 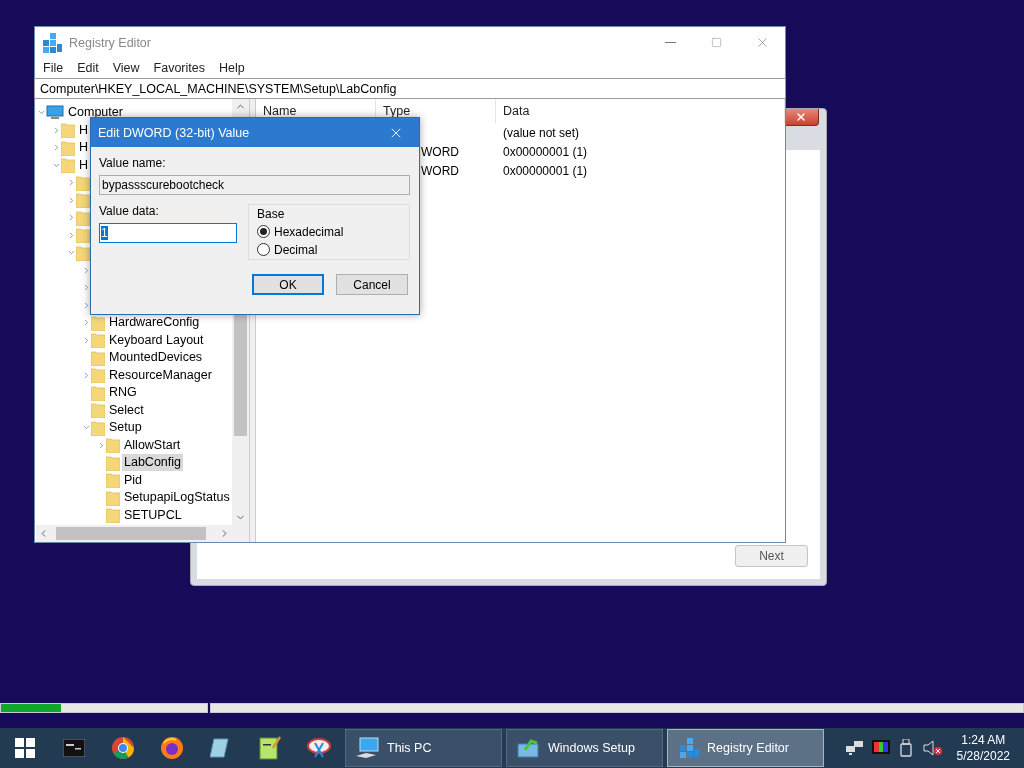 What do you see at coordinates (156, 358) in the screenshot?
I see `tree-item: MountedDevices` at bounding box center [156, 358].